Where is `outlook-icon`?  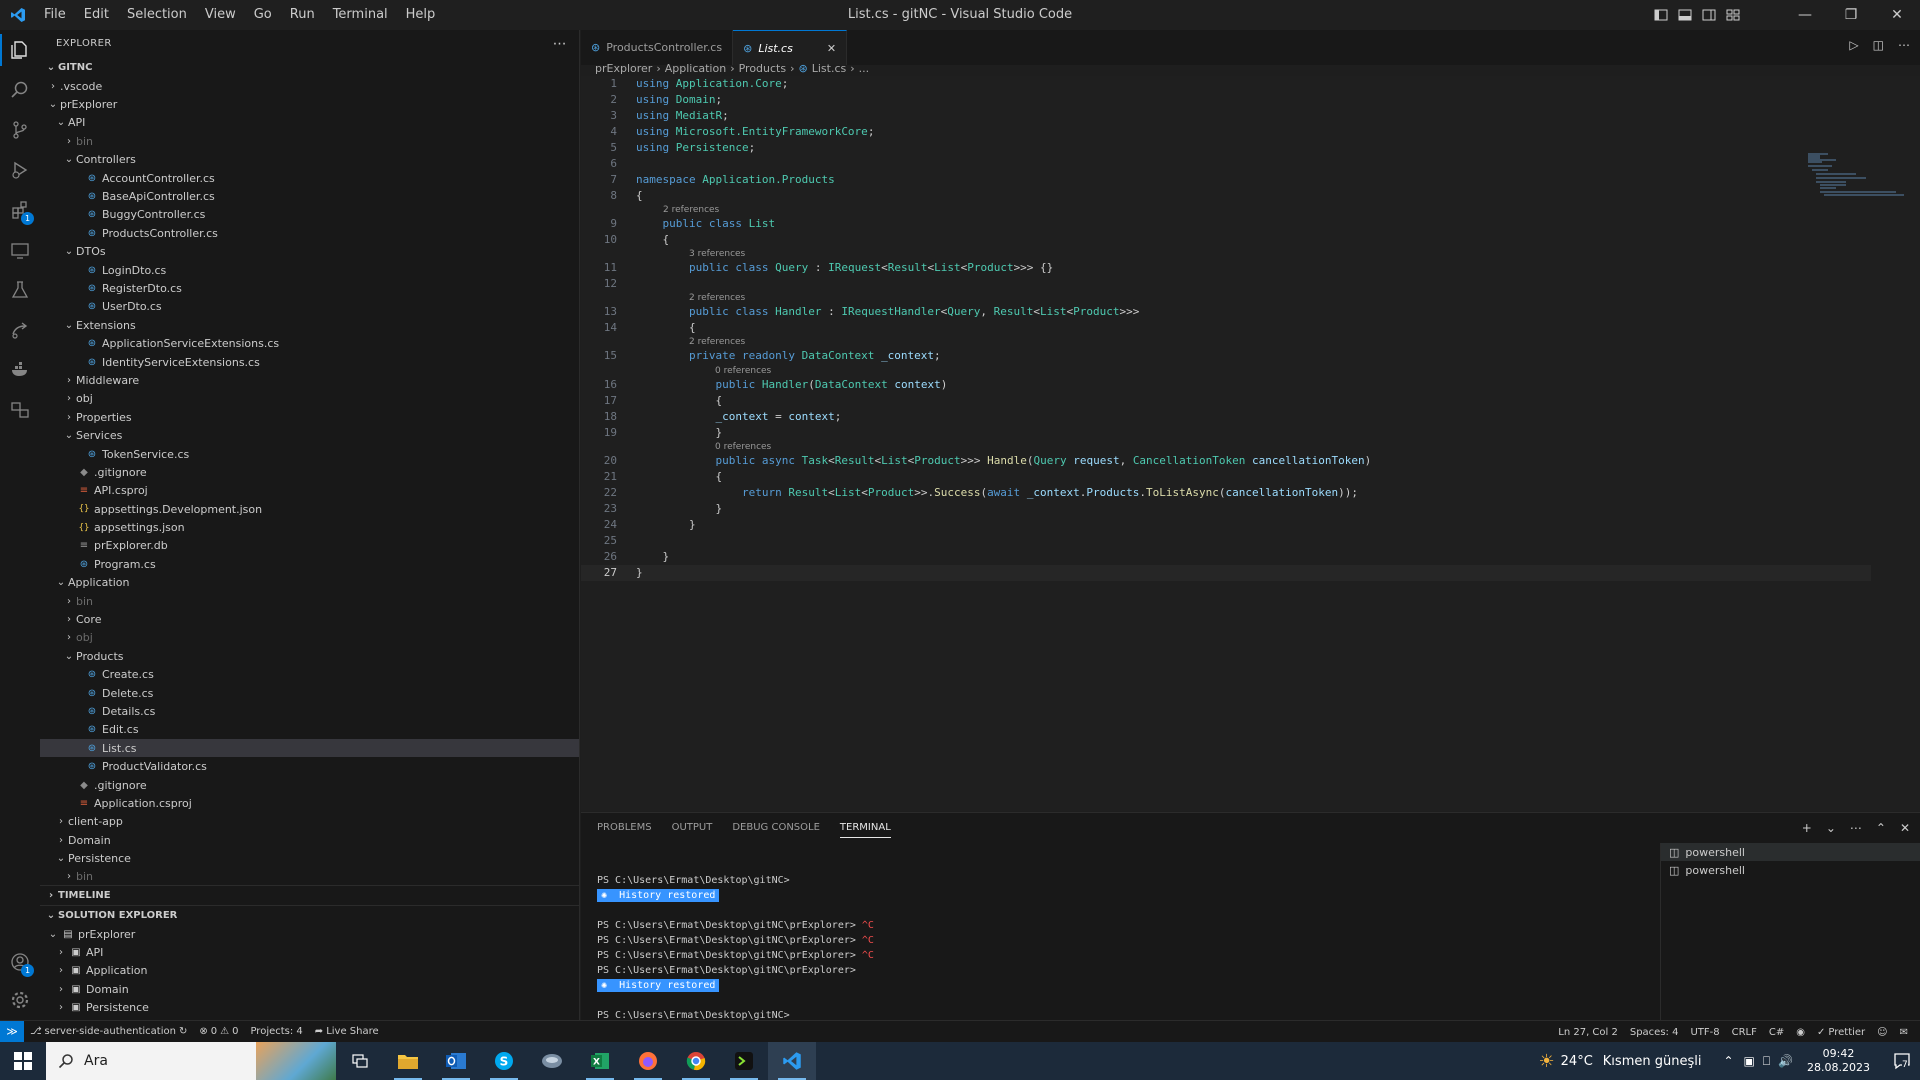
outlook-icon is located at coordinates (456, 1061).